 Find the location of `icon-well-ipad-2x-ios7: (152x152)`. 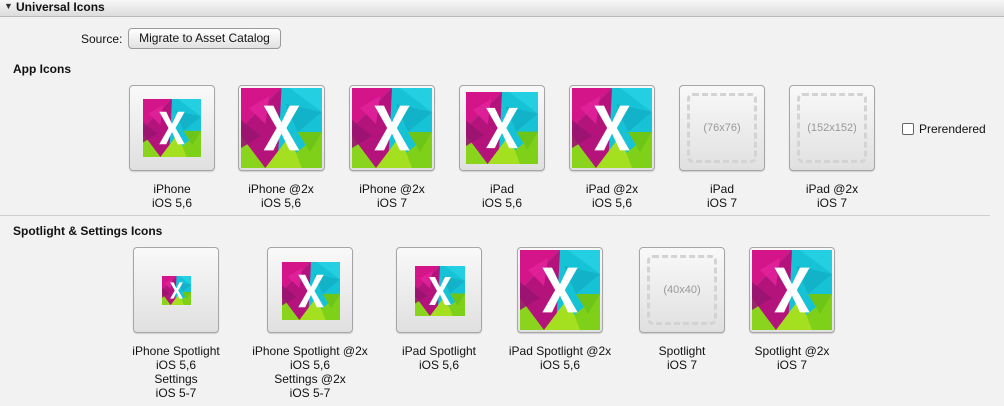

icon-well-ipad-2x-ios7: (152x152) is located at coordinates (832, 128).